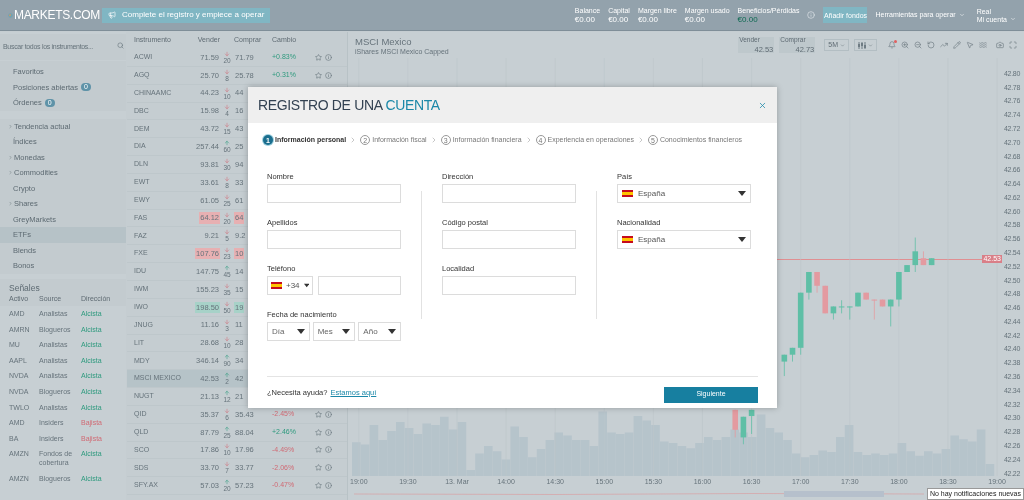  Describe the element at coordinates (120, 45) in the screenshot. I see `search-icon` at that location.